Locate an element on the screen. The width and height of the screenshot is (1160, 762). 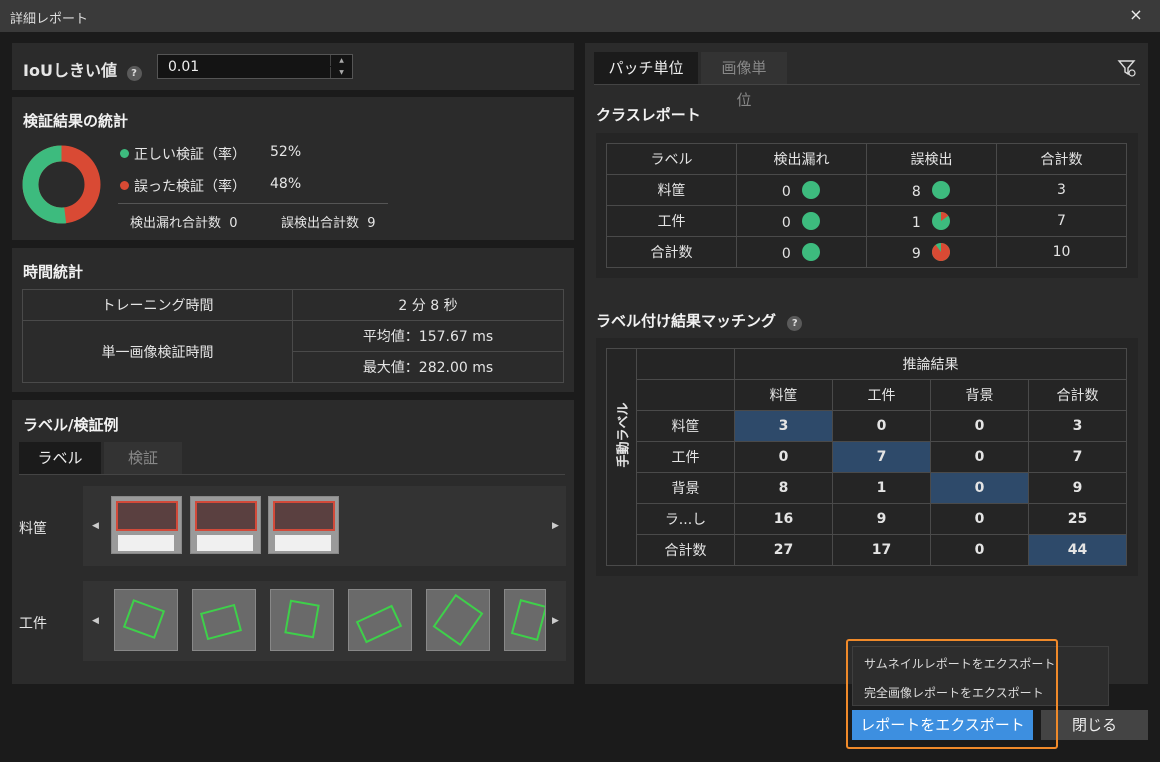
tab-label: ラベル is located at coordinates (60, 458).